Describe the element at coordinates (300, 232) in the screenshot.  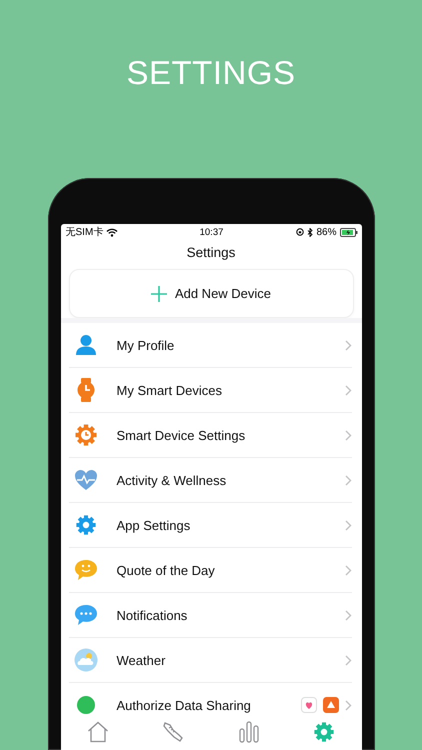
I see `rotation-lock-icon` at that location.